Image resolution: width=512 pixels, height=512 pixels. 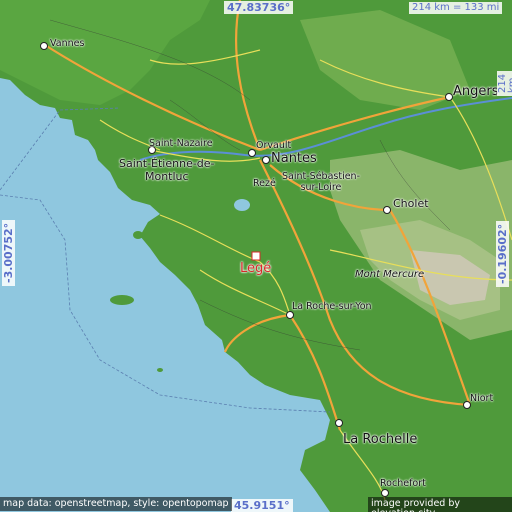 I want to click on place-label-reze: Rezé, so click(x=264, y=183).